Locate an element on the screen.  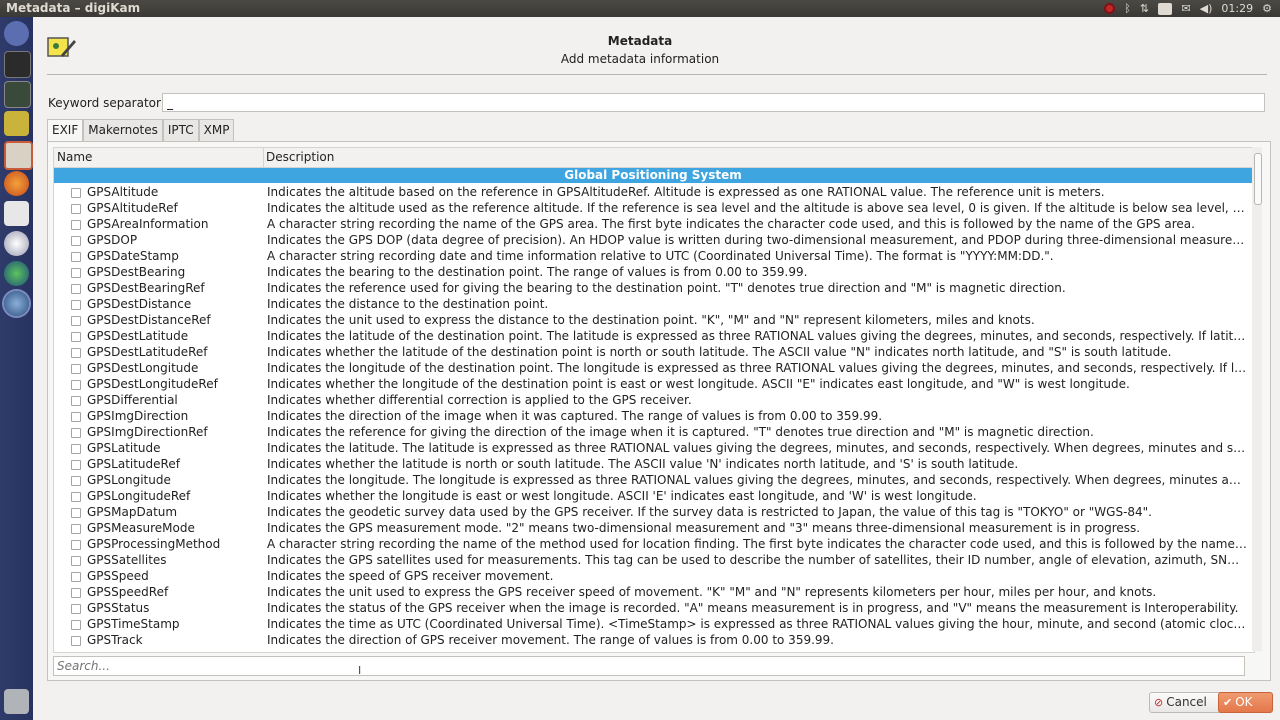
clock: 01:29 is located at coordinates (1237, 8).